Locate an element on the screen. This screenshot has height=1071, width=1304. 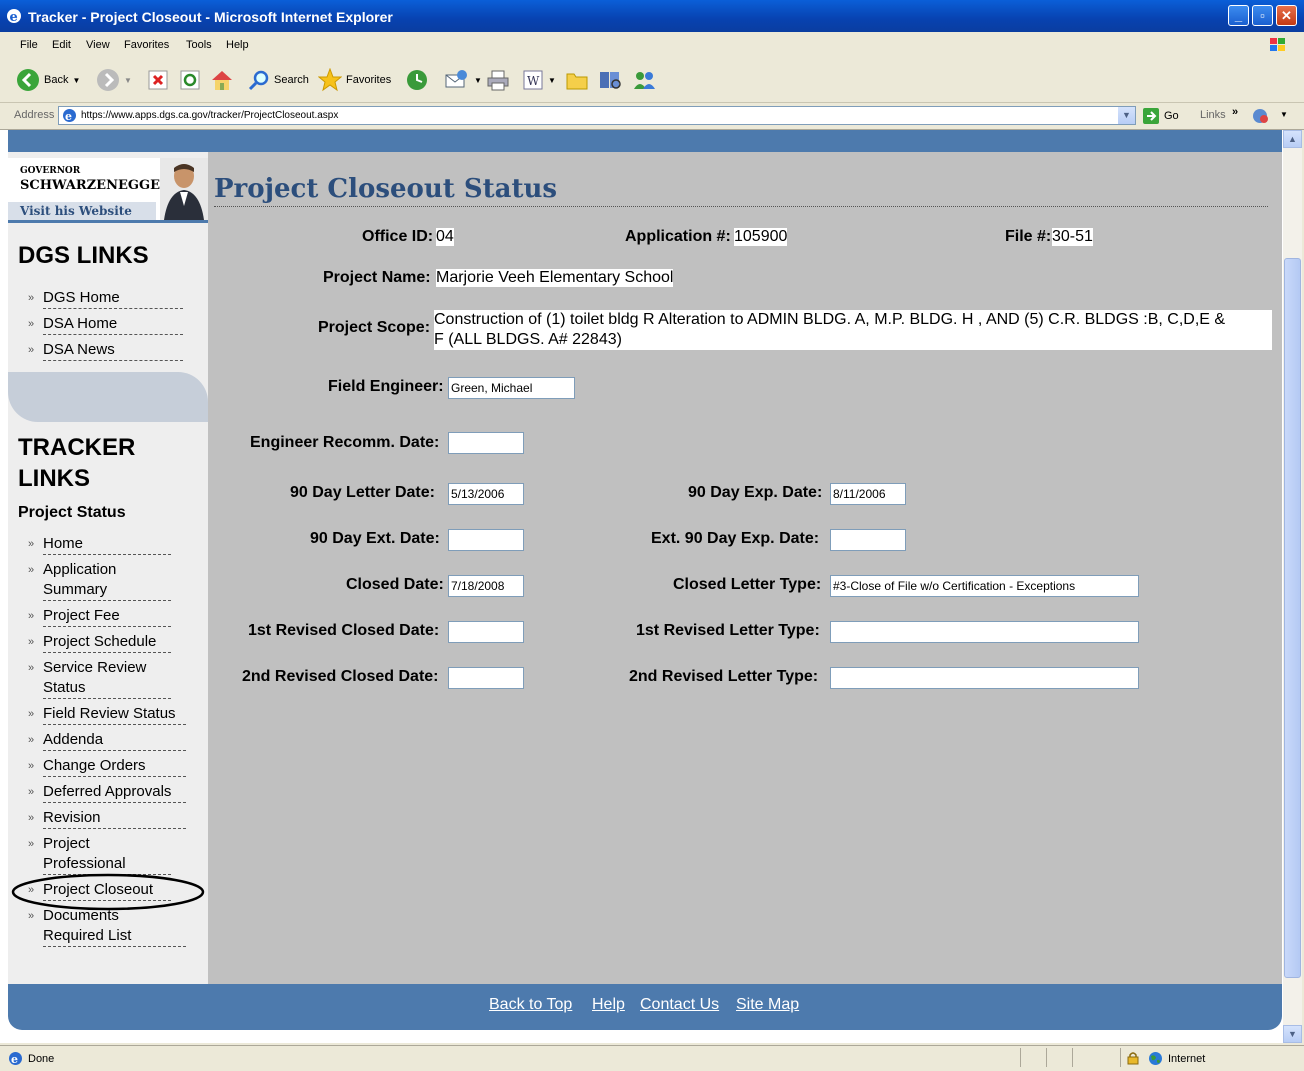
menu-tools: Tools is located at coordinates (199, 45).